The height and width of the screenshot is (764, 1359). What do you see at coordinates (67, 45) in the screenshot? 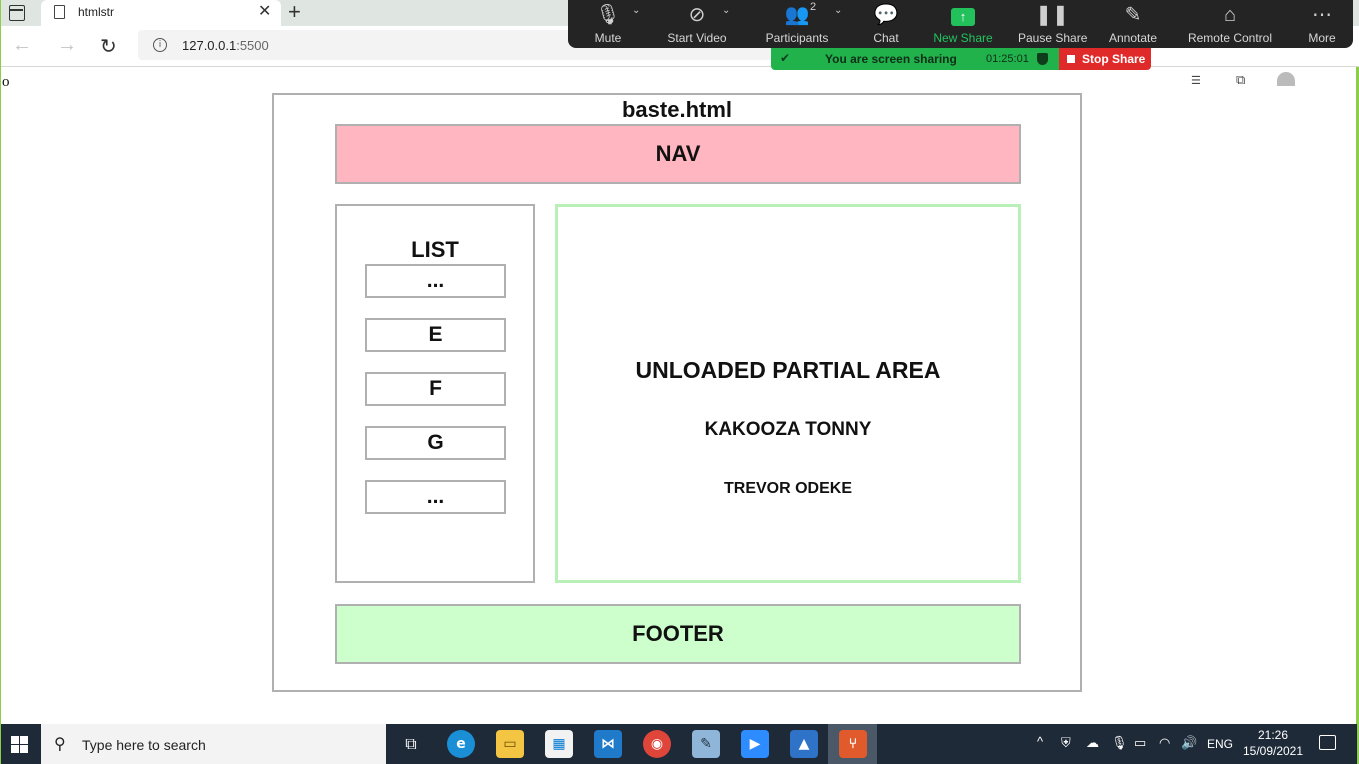
I see `forward-arrow-icon: →` at bounding box center [67, 45].